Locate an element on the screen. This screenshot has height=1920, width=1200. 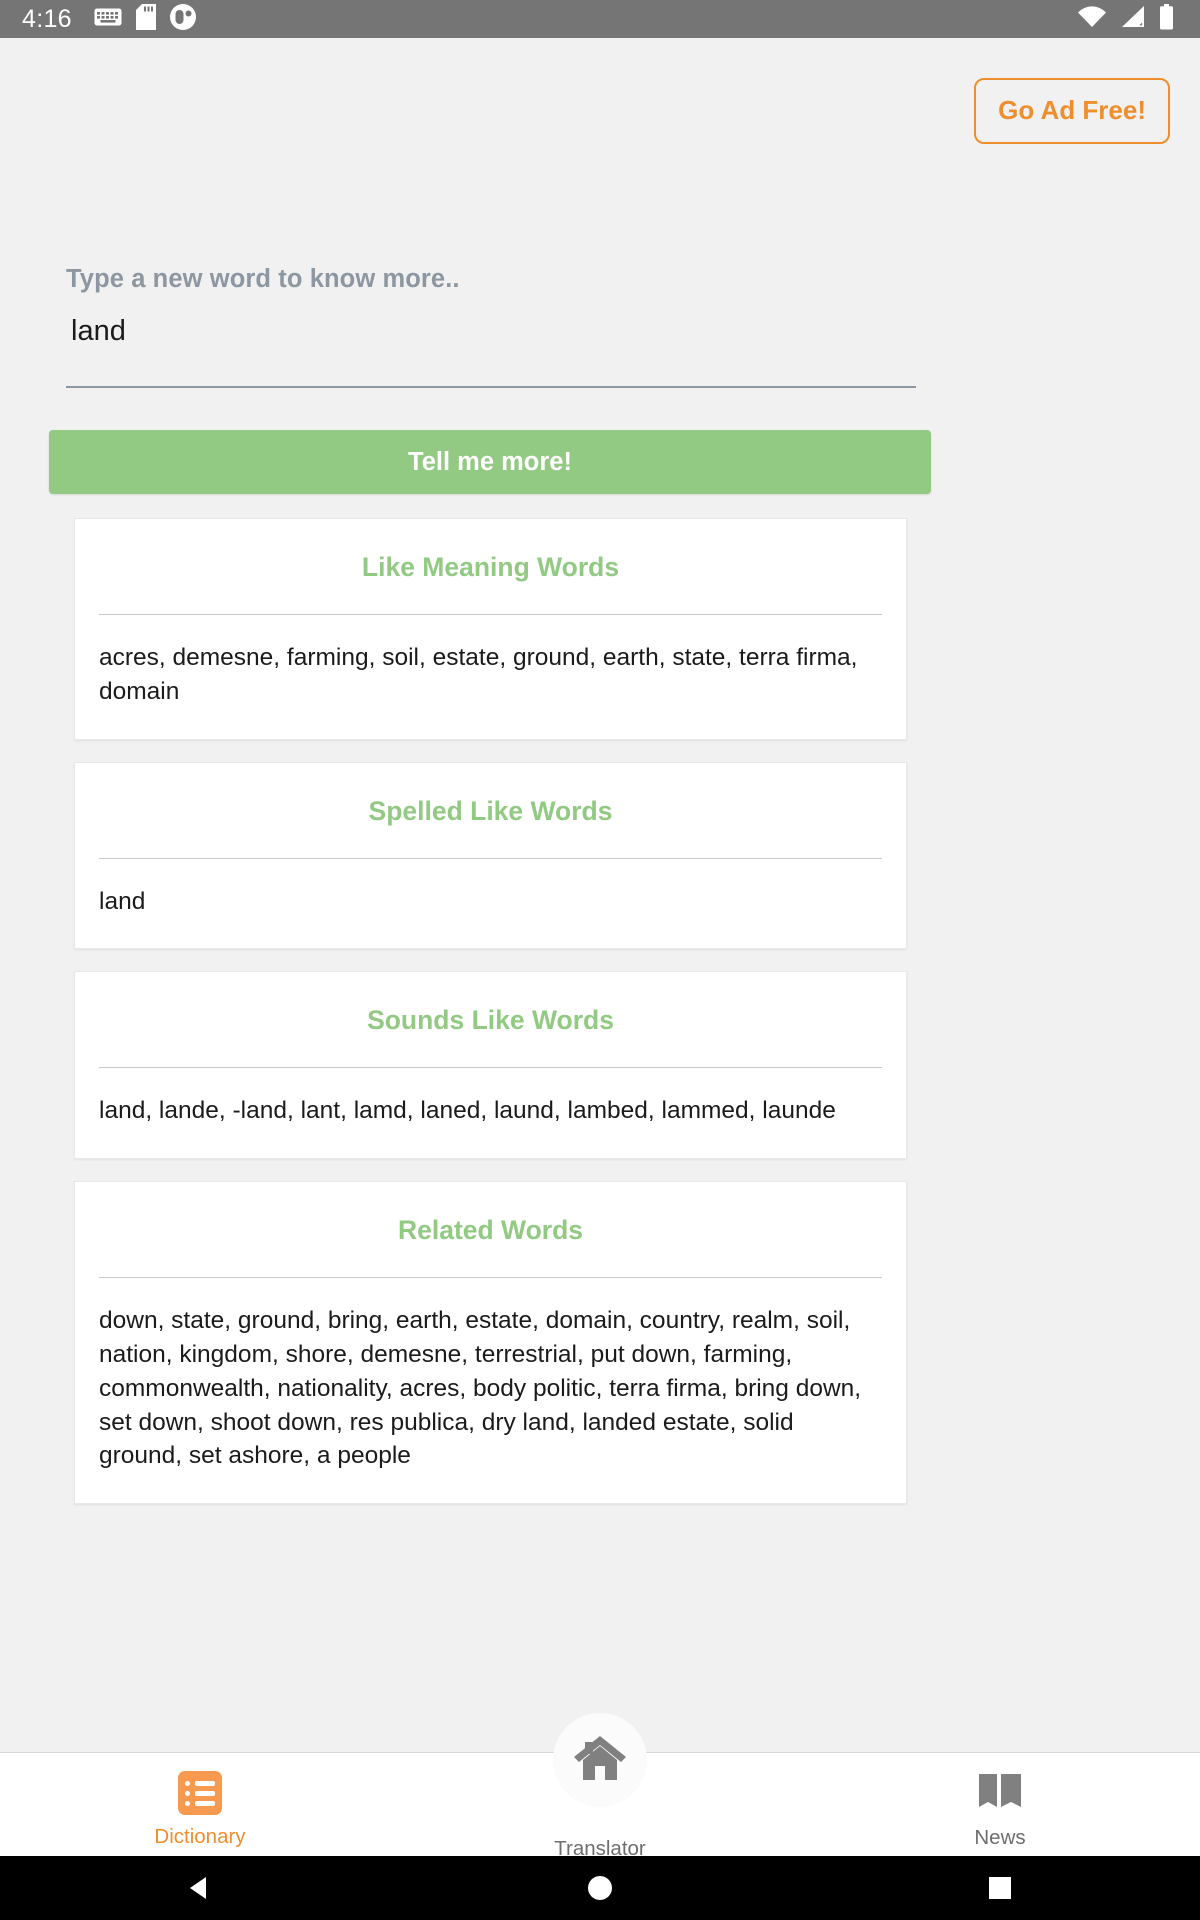
result-card: Spelled Like Words land is located at coordinates (490, 855).